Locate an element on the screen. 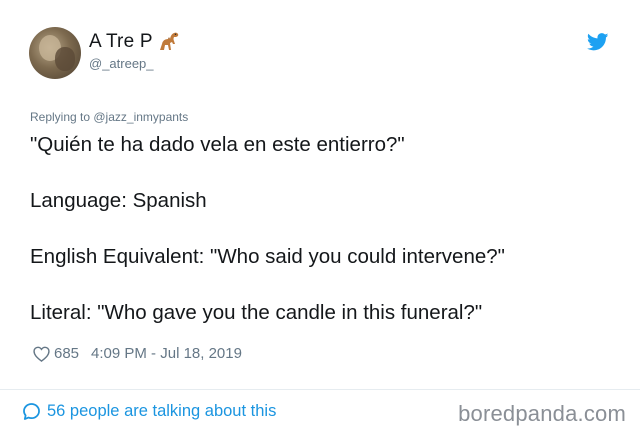 The height and width of the screenshot is (436, 640). author-name-row: A Tre P is located at coordinates (135, 42).